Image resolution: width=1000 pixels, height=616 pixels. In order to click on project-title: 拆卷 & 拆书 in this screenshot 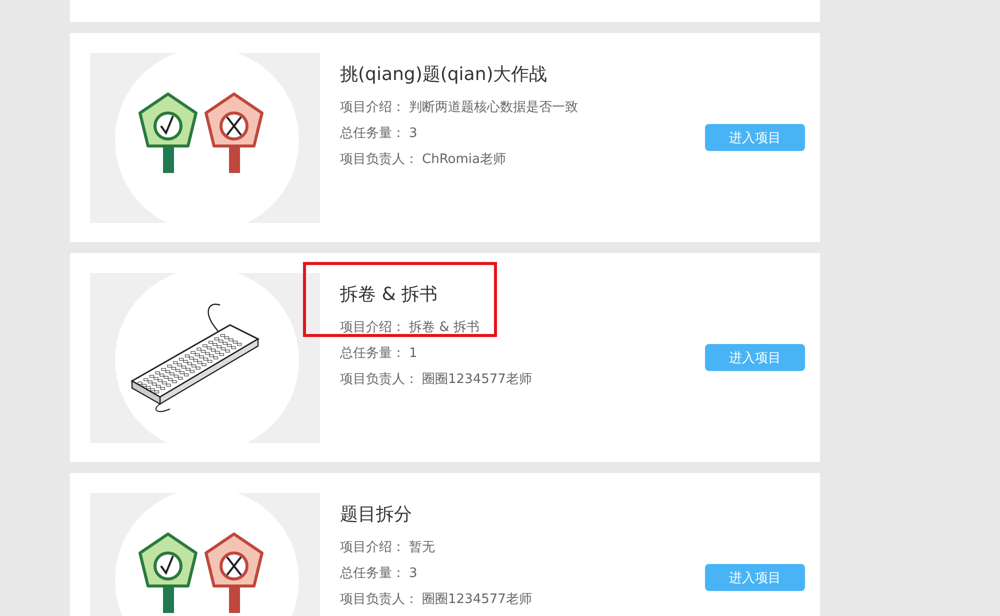, I will do `click(389, 294)`.